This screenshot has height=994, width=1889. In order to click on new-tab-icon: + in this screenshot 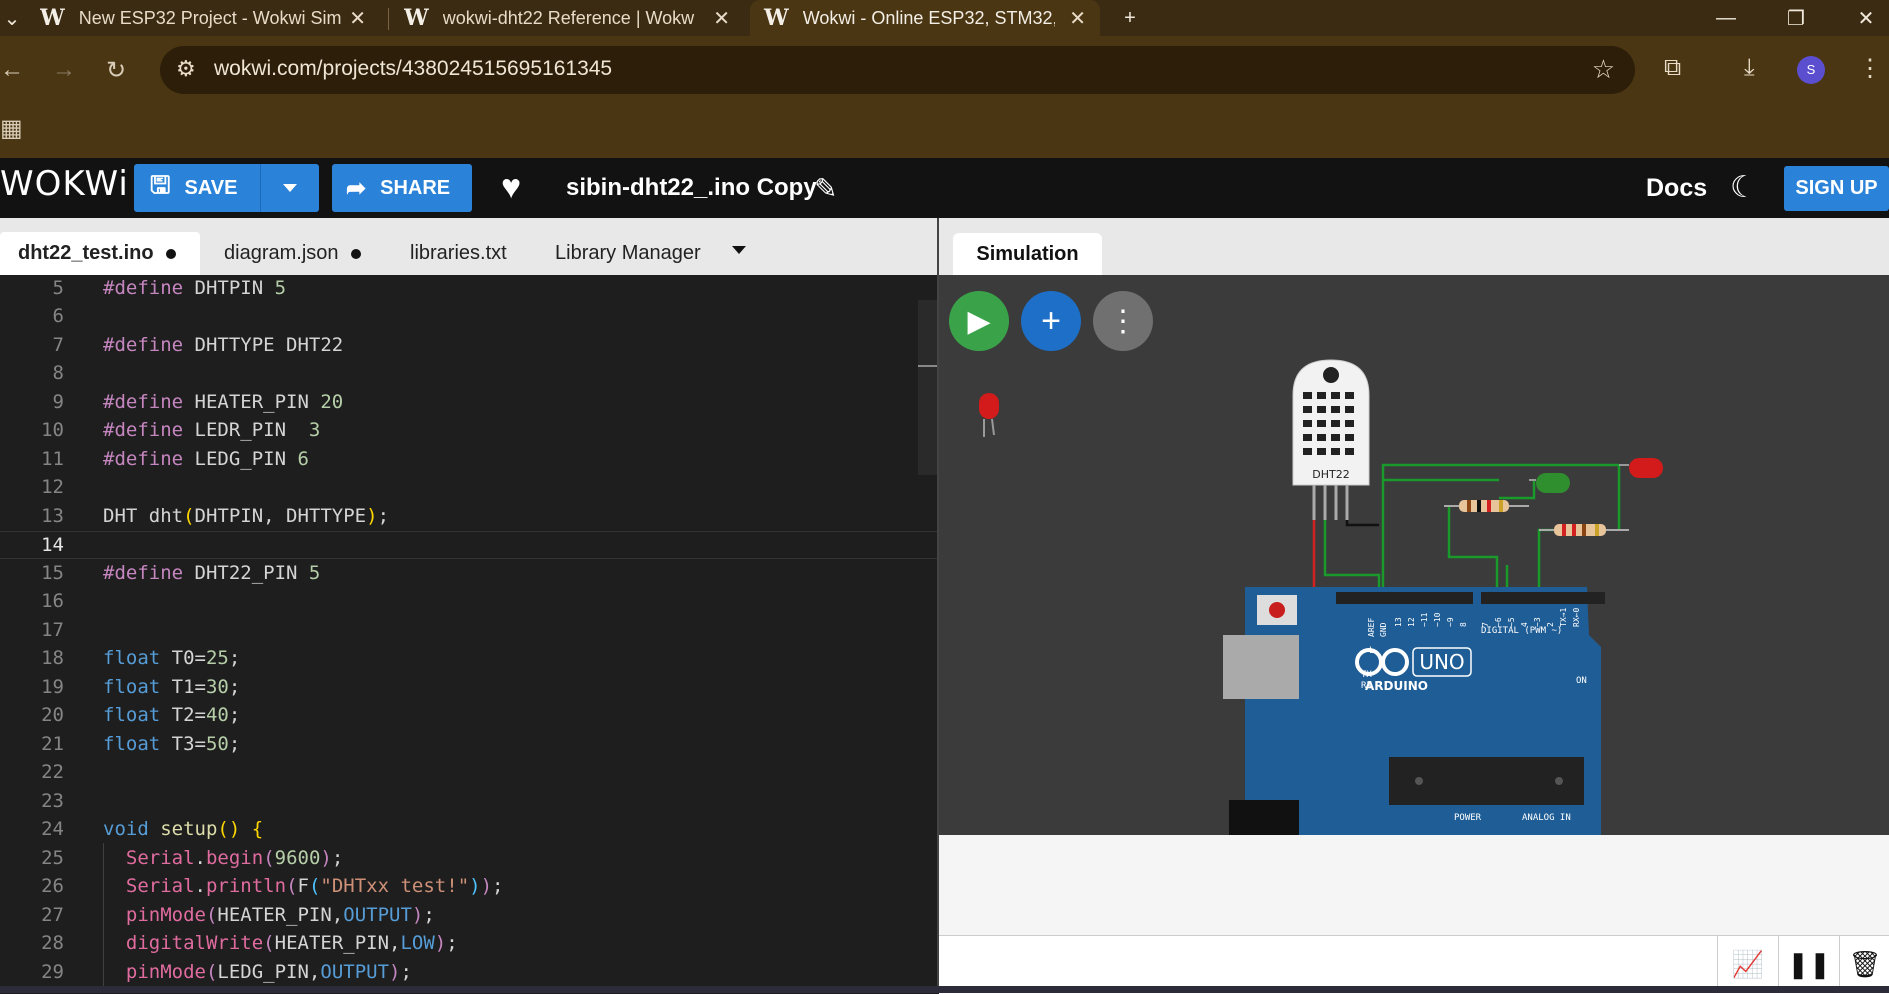, I will do `click(1130, 18)`.